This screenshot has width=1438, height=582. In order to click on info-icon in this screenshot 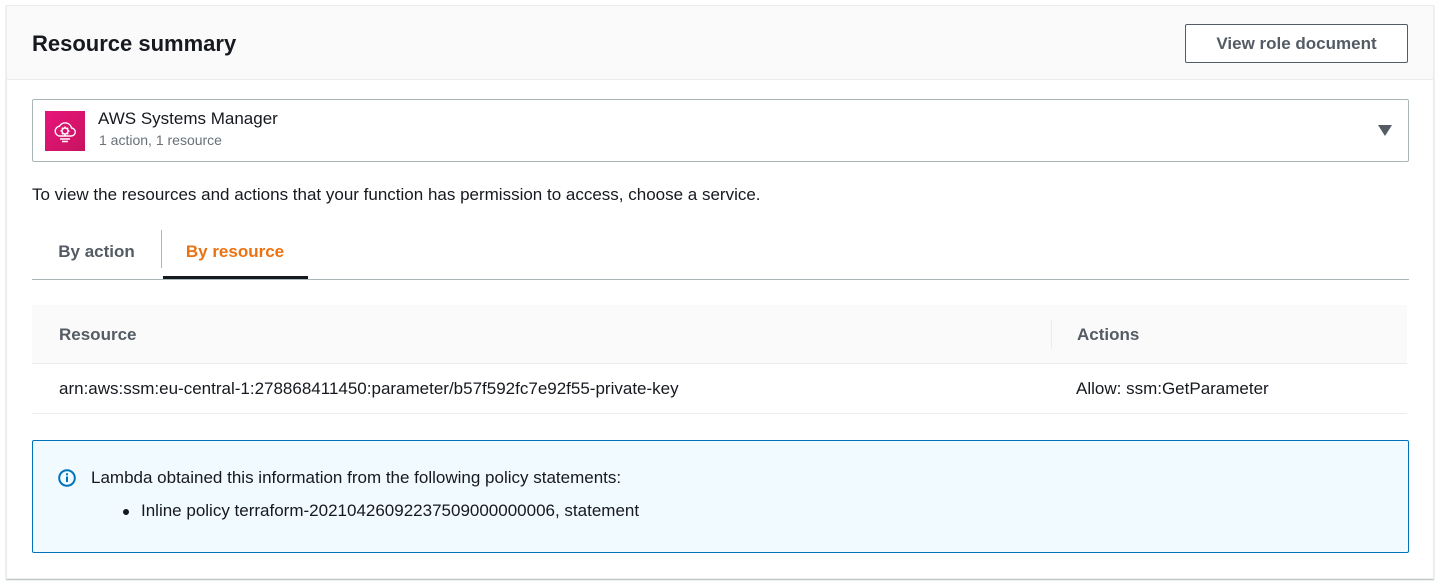, I will do `click(67, 478)`.